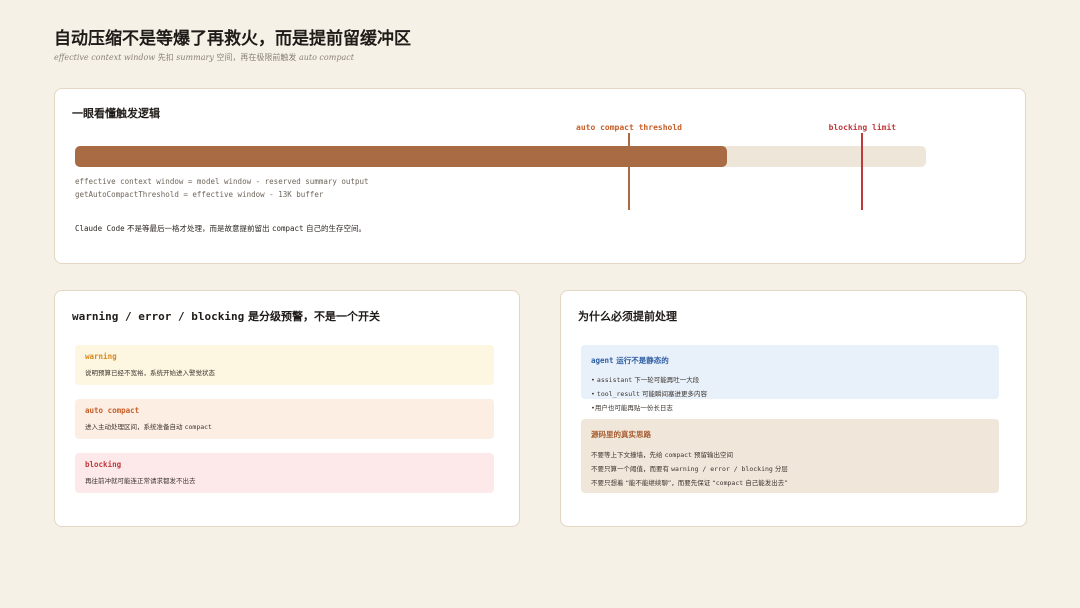  Describe the element at coordinates (334, 228) in the screenshot. I see `note-text: 自己的生存空间。` at that location.